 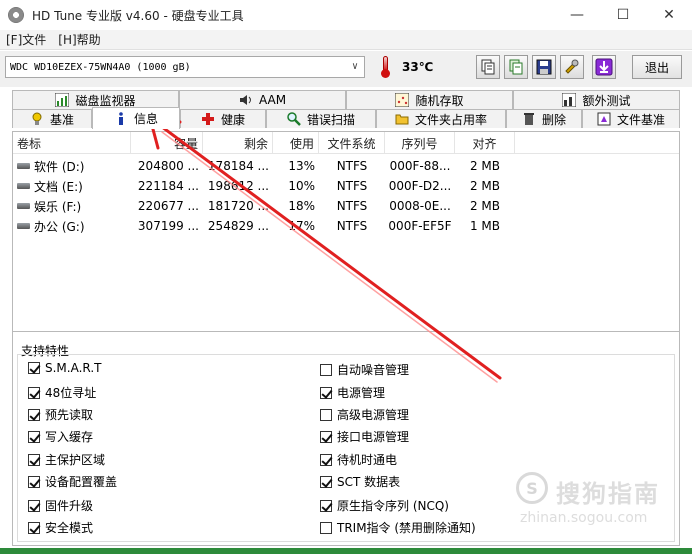 What do you see at coordinates (79, 39) in the screenshot?
I see `menu-help: [H]帮助` at bounding box center [79, 39].